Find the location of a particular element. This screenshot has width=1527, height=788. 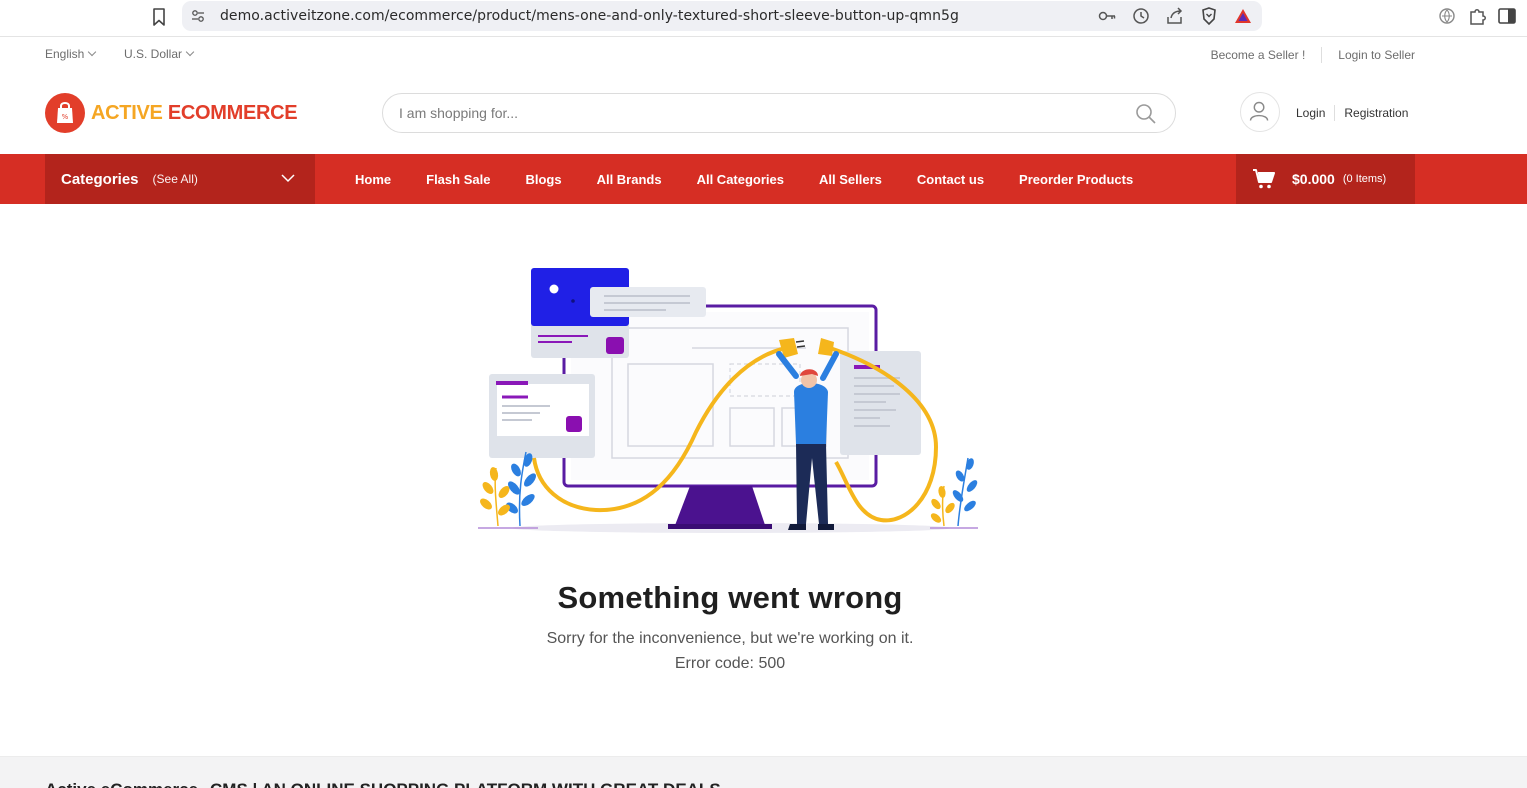

logo-text-active: ACTIVE is located at coordinates (127, 112).